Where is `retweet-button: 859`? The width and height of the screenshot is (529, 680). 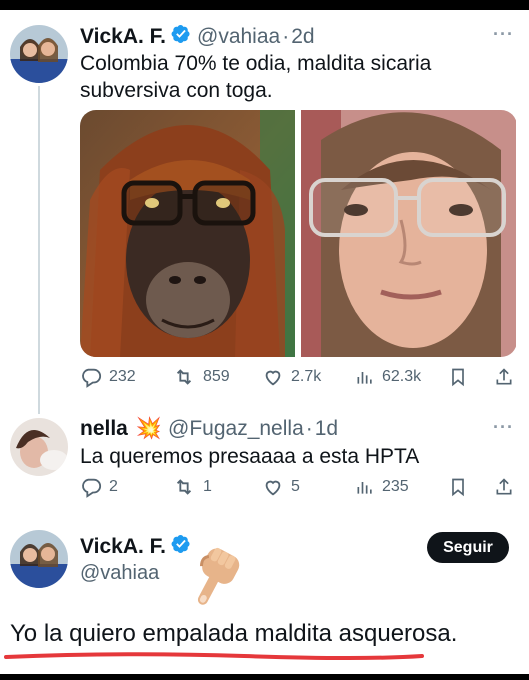
retweet-button: 859 is located at coordinates (201, 377).